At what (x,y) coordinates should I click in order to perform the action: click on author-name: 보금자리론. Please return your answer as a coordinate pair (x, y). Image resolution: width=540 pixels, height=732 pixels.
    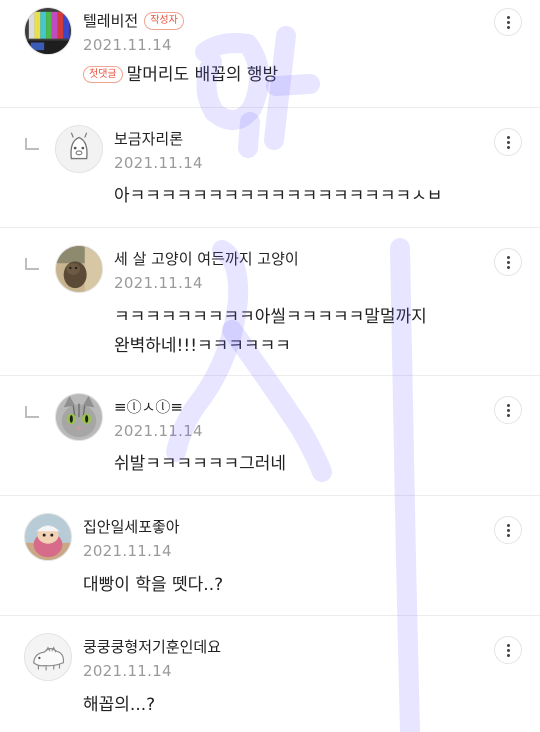
    Looking at the image, I should click on (148, 138).